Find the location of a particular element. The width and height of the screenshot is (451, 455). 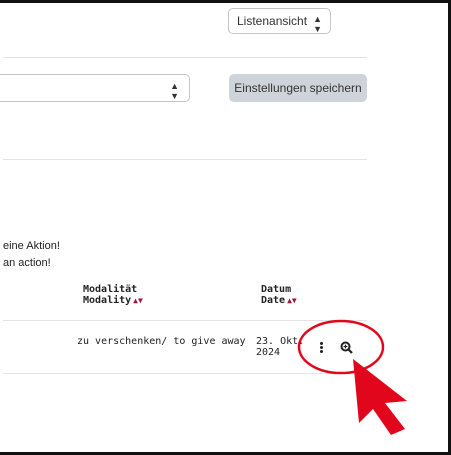

column-header-date: Datum Date ▲▼ is located at coordinates (279, 295).